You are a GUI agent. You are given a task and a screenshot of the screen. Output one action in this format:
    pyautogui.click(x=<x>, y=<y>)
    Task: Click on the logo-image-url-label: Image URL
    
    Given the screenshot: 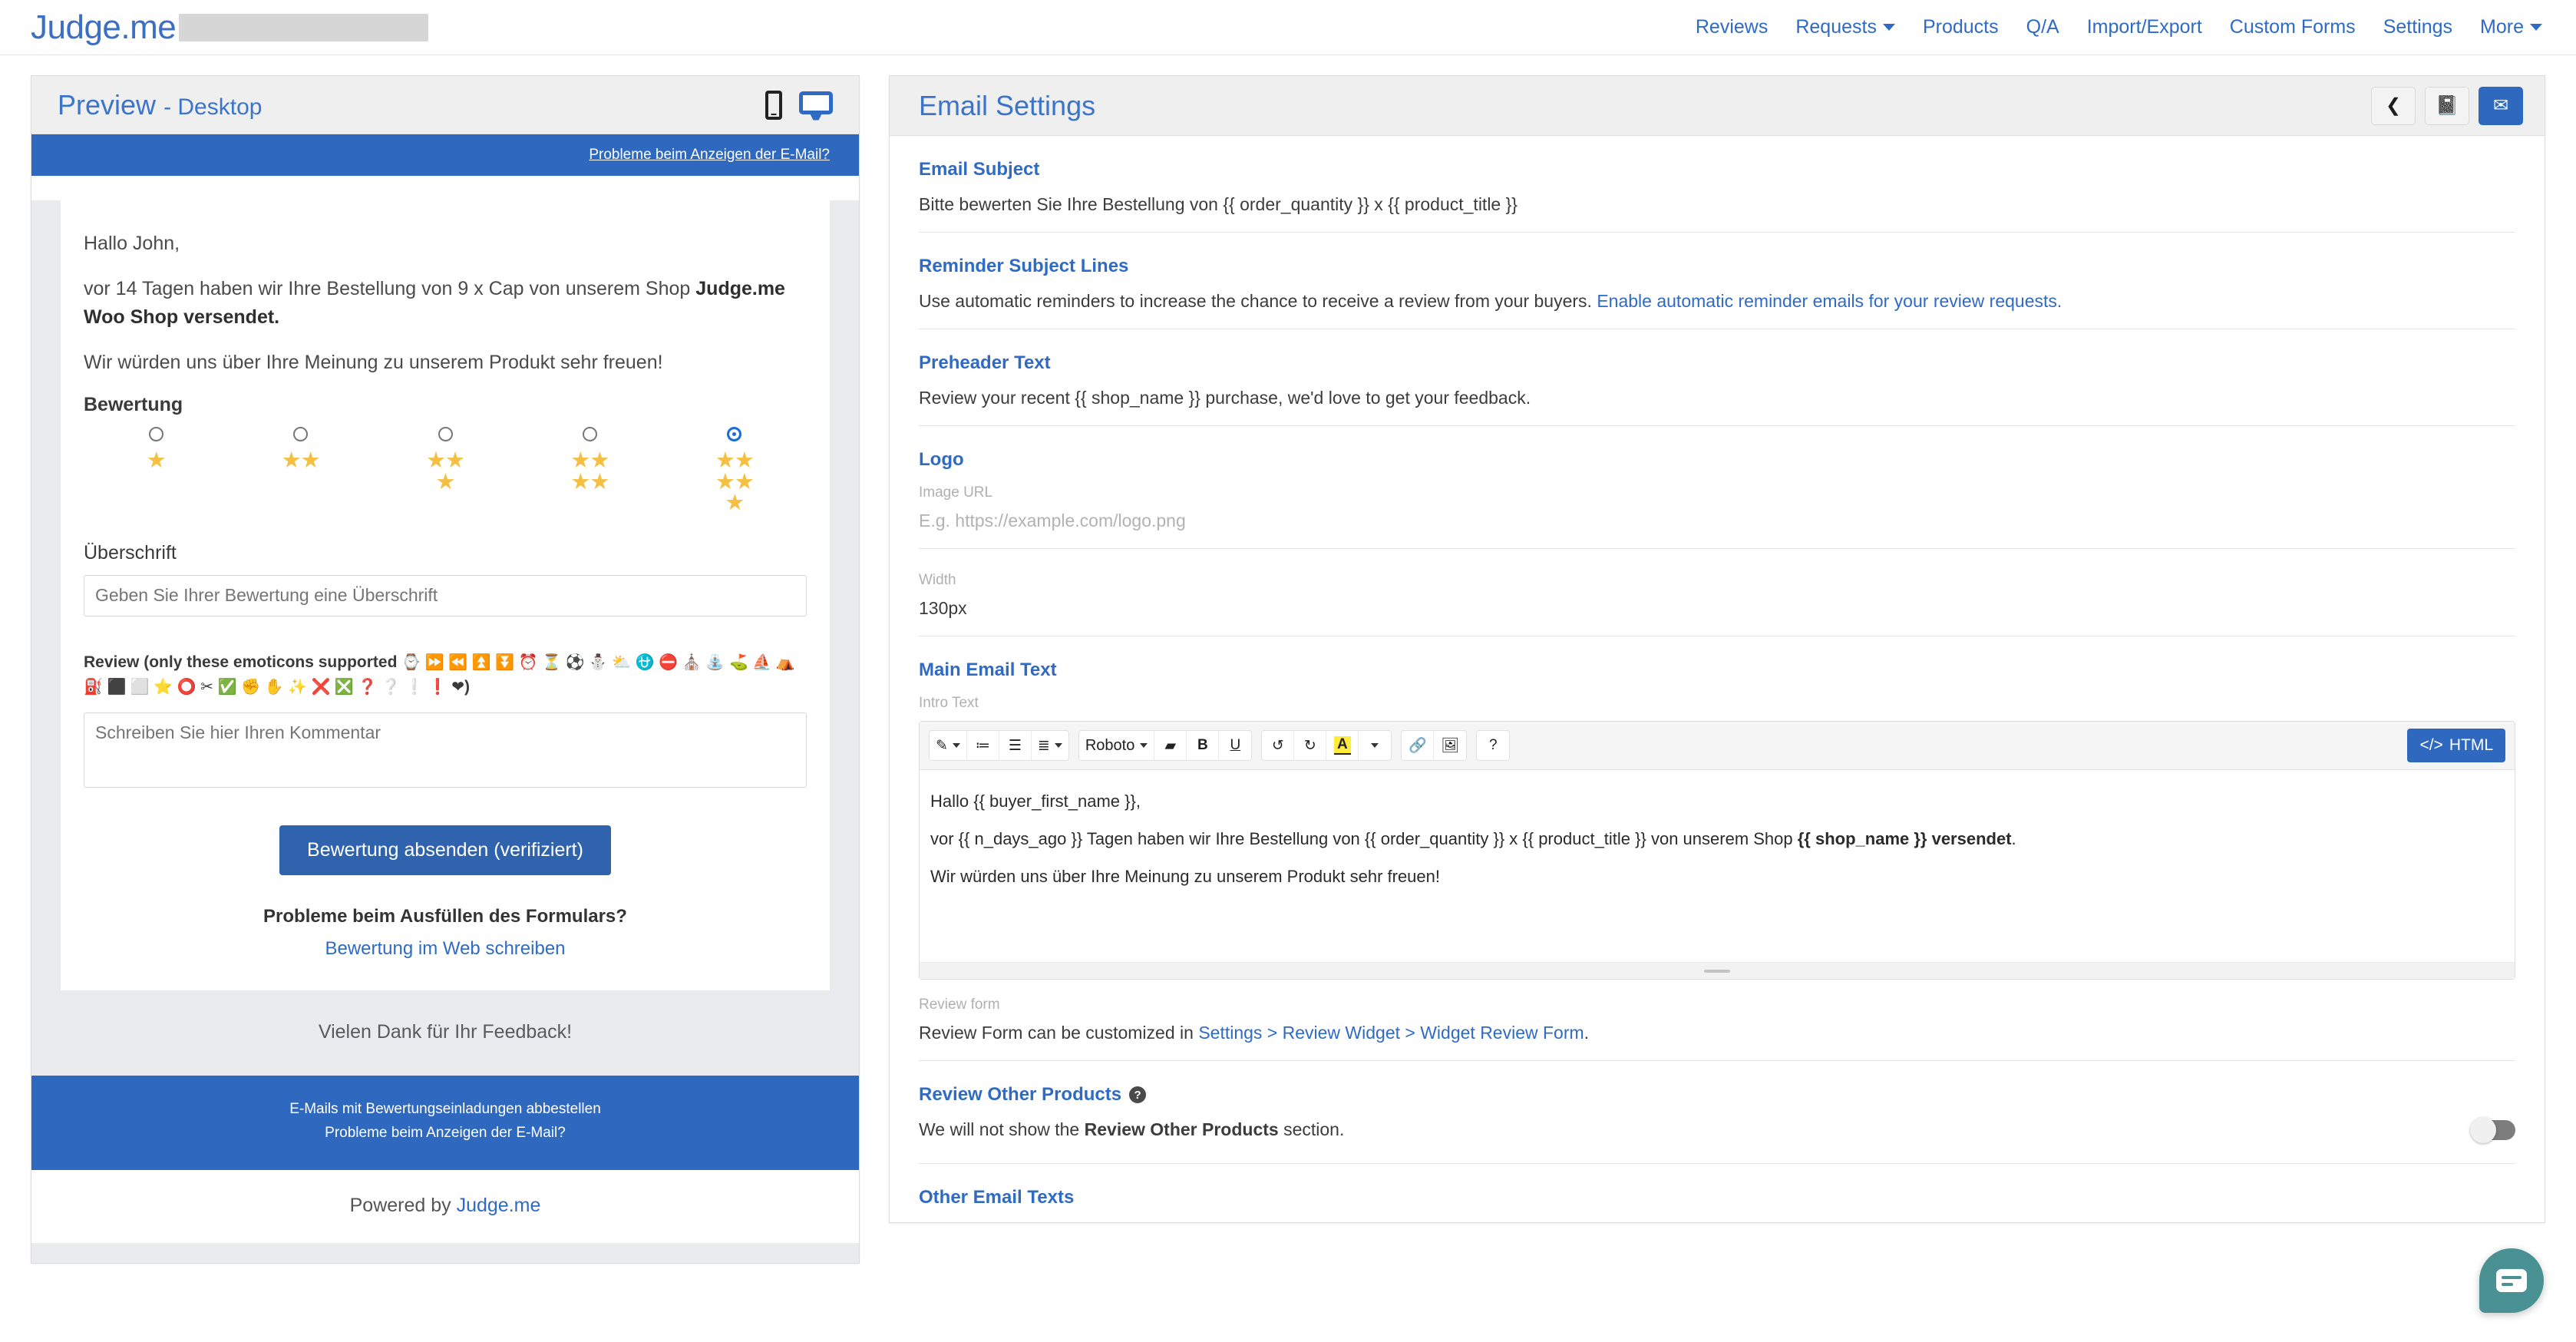 What is the action you would take?
    pyautogui.click(x=956, y=492)
    